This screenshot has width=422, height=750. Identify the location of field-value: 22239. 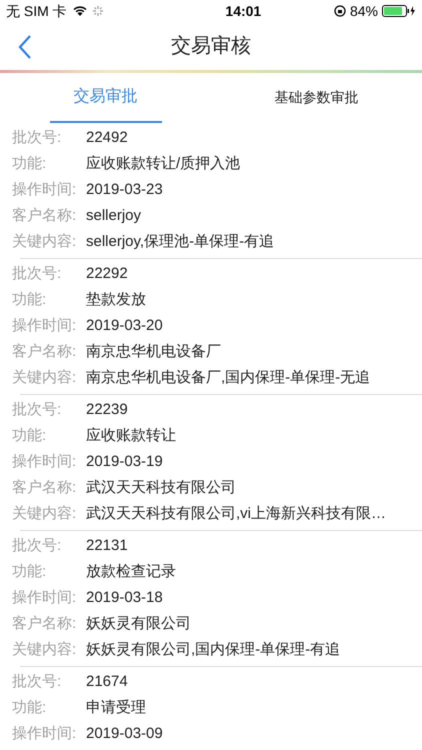
(107, 410).